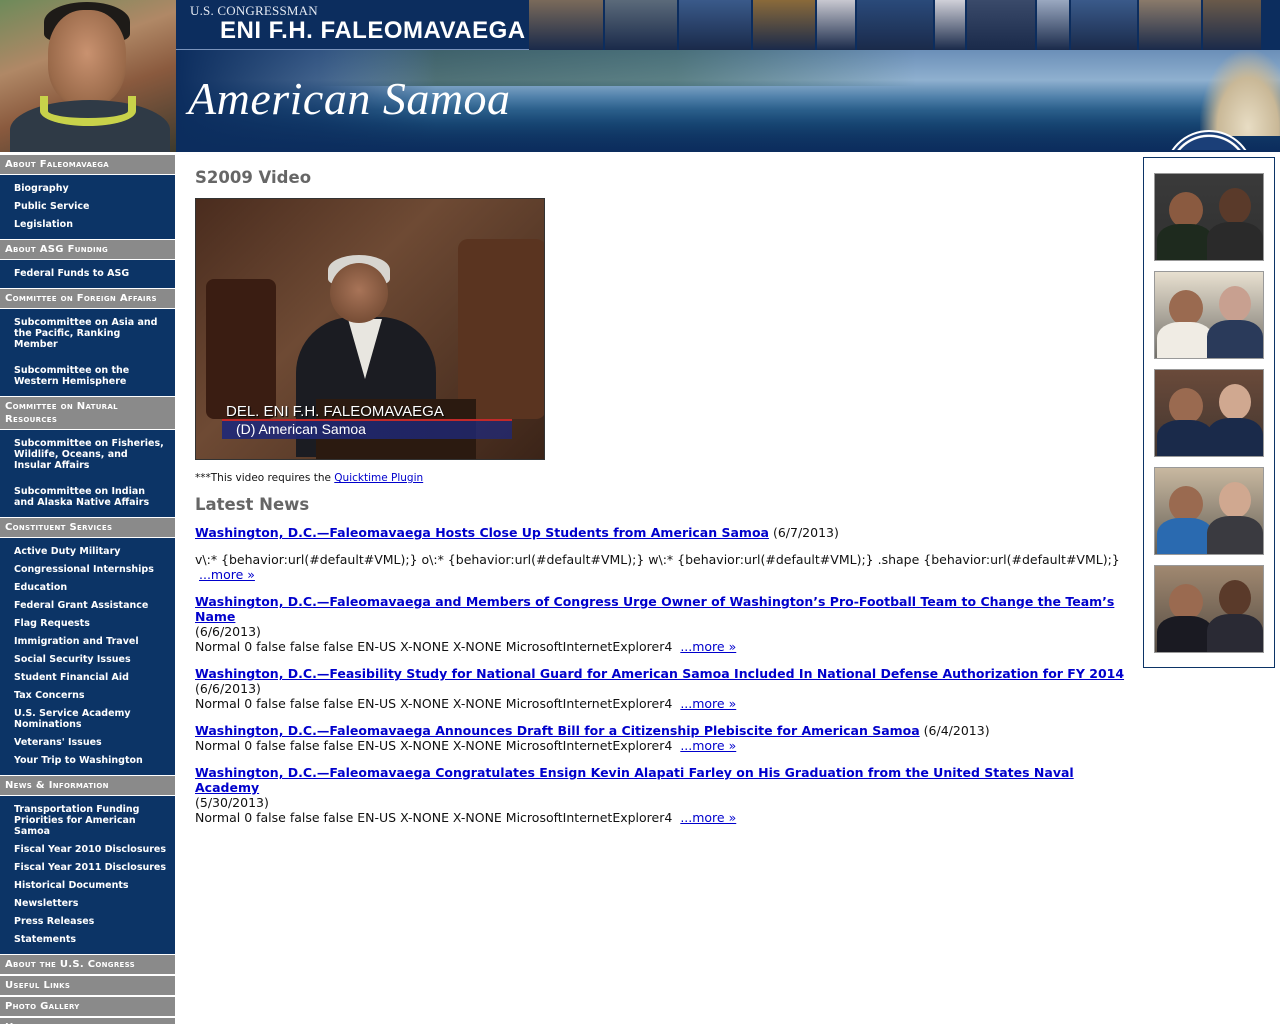 This screenshot has height=1024, width=1280. Describe the element at coordinates (87, 985) in the screenshot. I see `nav-section-useful-links: Useful Links` at that location.